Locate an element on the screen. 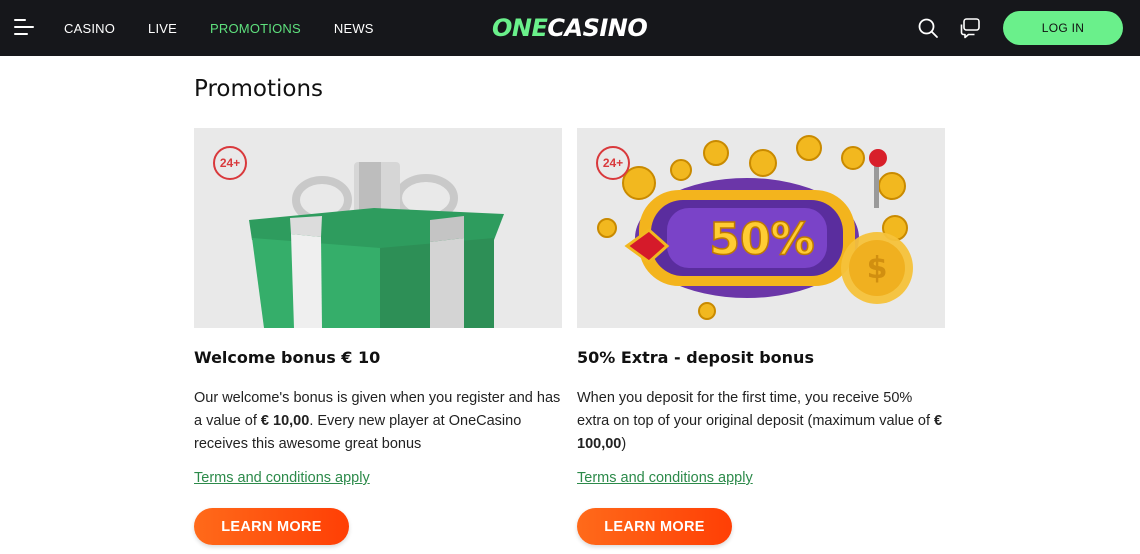 The height and width of the screenshot is (554, 1140). main-nav: CASINO LIVE PROMOTIONS NEWS is located at coordinates (235, 28).